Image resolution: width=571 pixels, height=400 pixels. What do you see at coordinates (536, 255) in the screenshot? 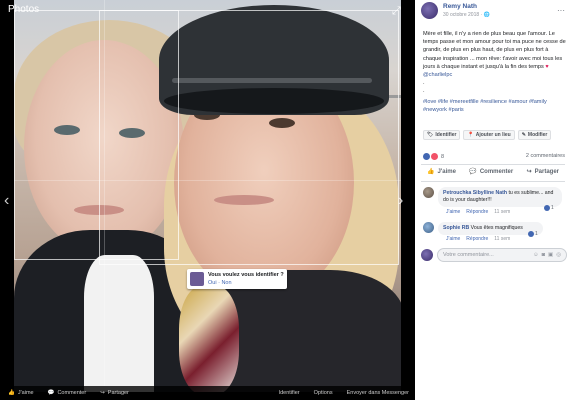
I see `emoji-icon: ☺` at bounding box center [536, 255].